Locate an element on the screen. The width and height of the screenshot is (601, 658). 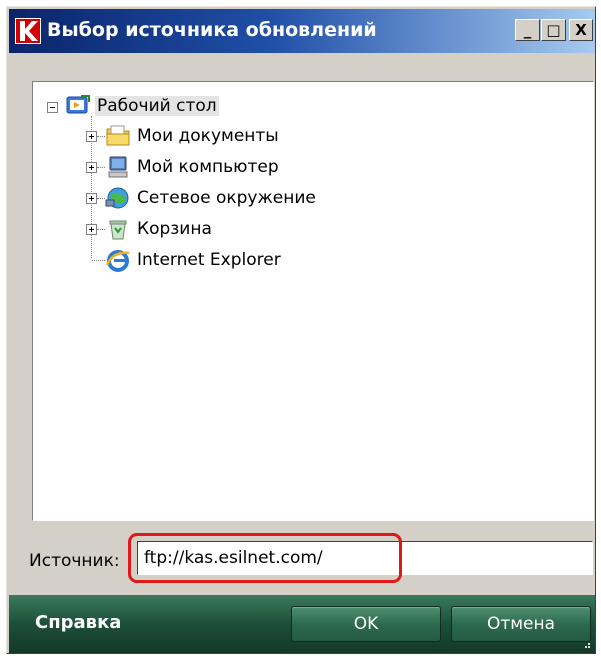
tree-item-label: Мой компьютер is located at coordinates (208, 167).